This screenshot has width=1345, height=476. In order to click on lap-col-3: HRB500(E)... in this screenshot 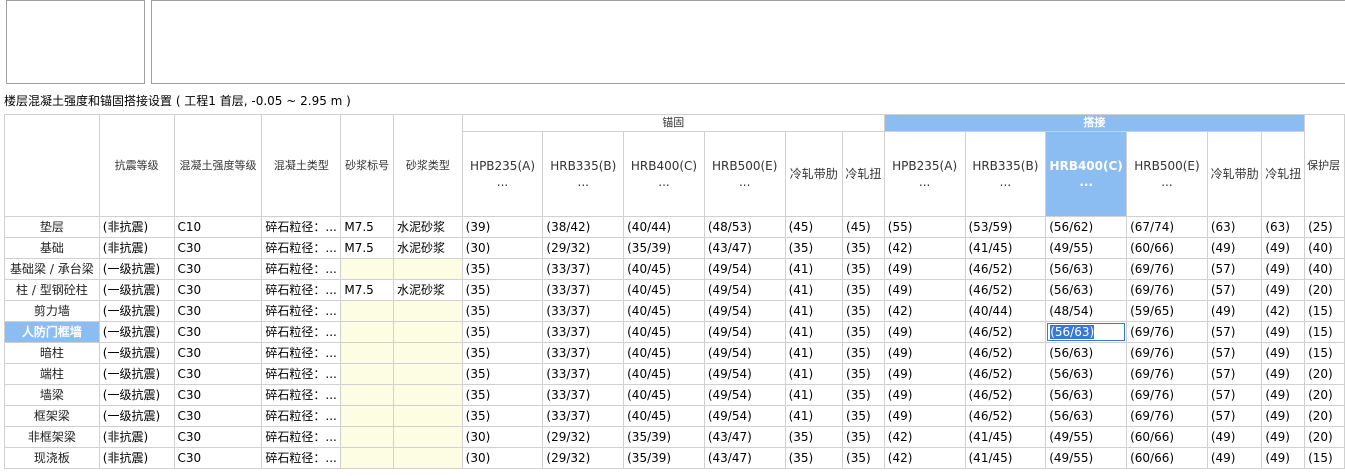, I will do `click(1167, 174)`.